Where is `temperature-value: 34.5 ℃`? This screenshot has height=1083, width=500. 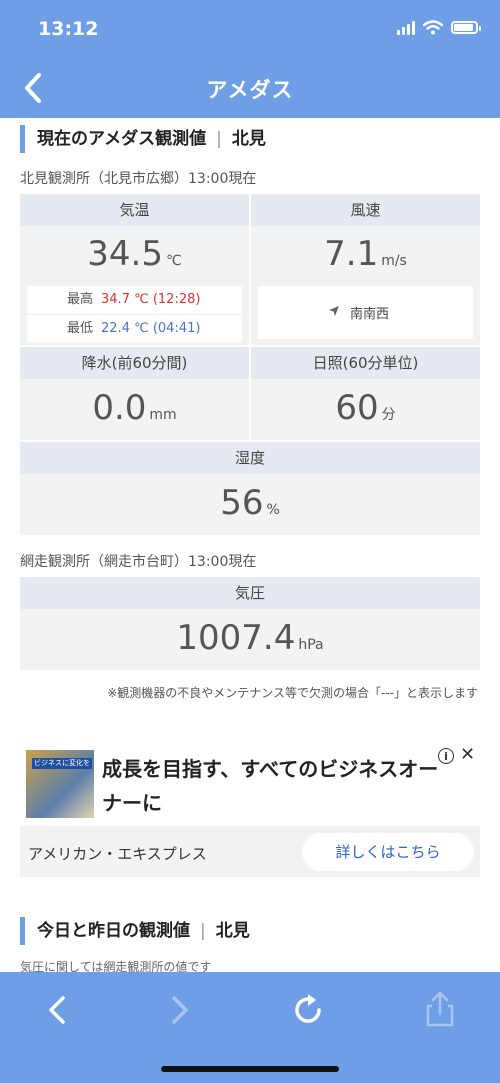 temperature-value: 34.5 ℃ is located at coordinates (134, 254).